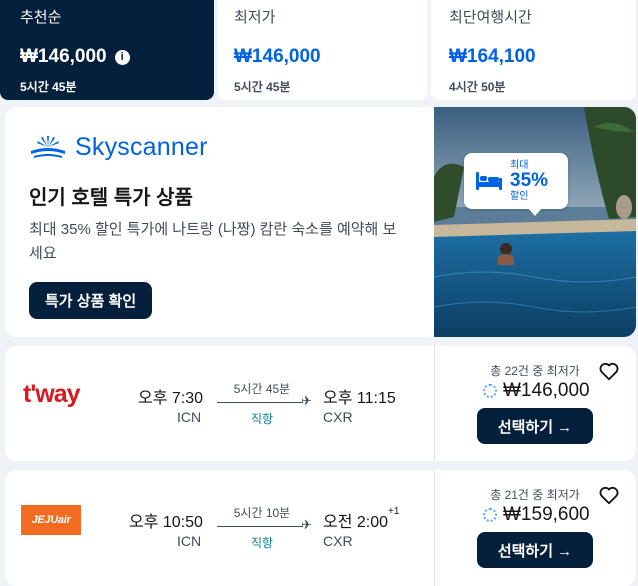 The image size is (638, 586). Describe the element at coordinates (122, 57) in the screenshot. I see `info-icon: i` at that location.